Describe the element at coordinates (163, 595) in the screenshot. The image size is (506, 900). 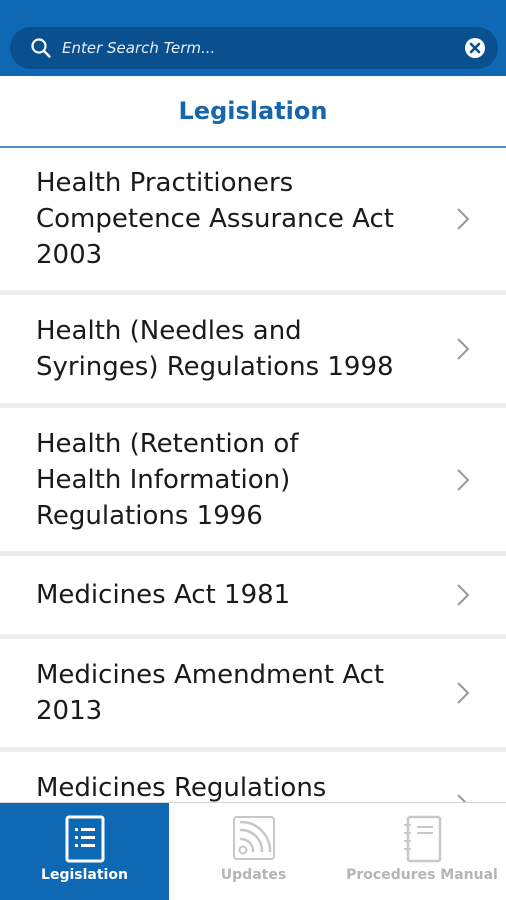
I see `list-item-line: Medicines Act 1981` at that location.